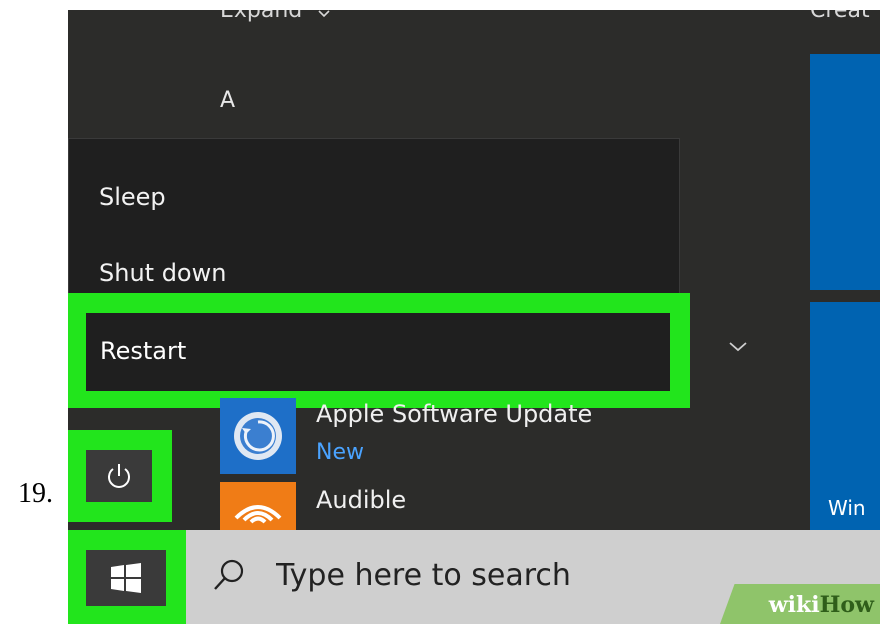 The height and width of the screenshot is (624, 880). I want to click on power-icon, so click(119, 476).